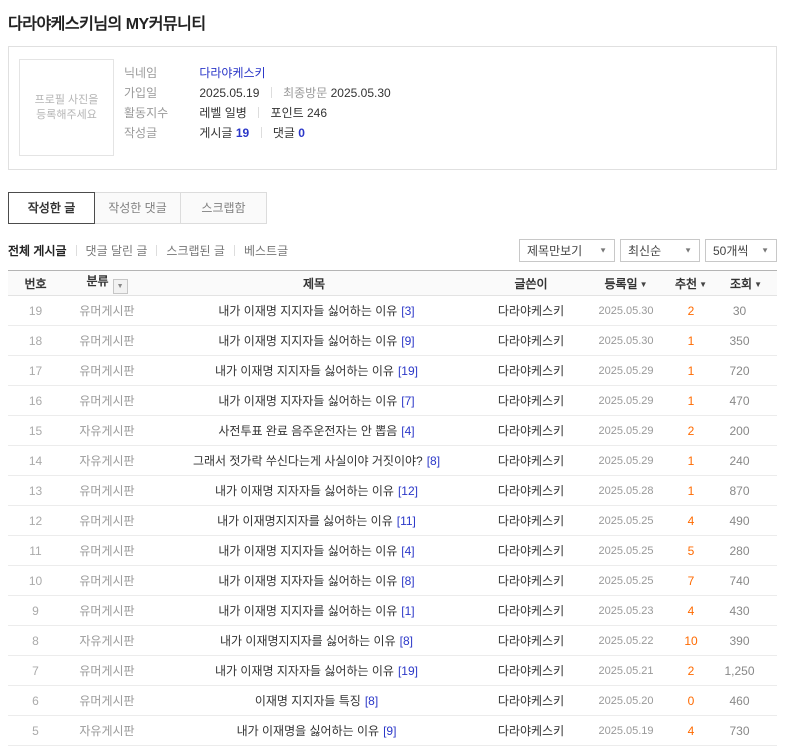 The height and width of the screenshot is (752, 785). I want to click on filter-link-2: 스크랩된 글, so click(195, 251).